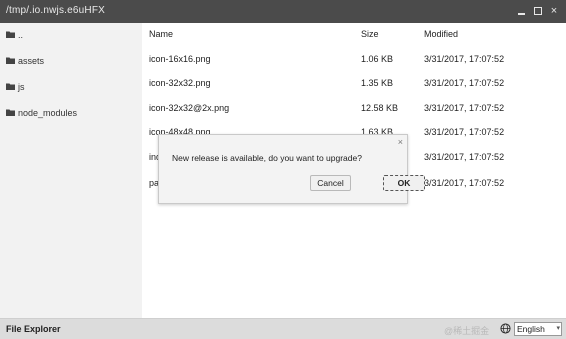  I want to click on watermark: @稀土掘金, so click(467, 331).